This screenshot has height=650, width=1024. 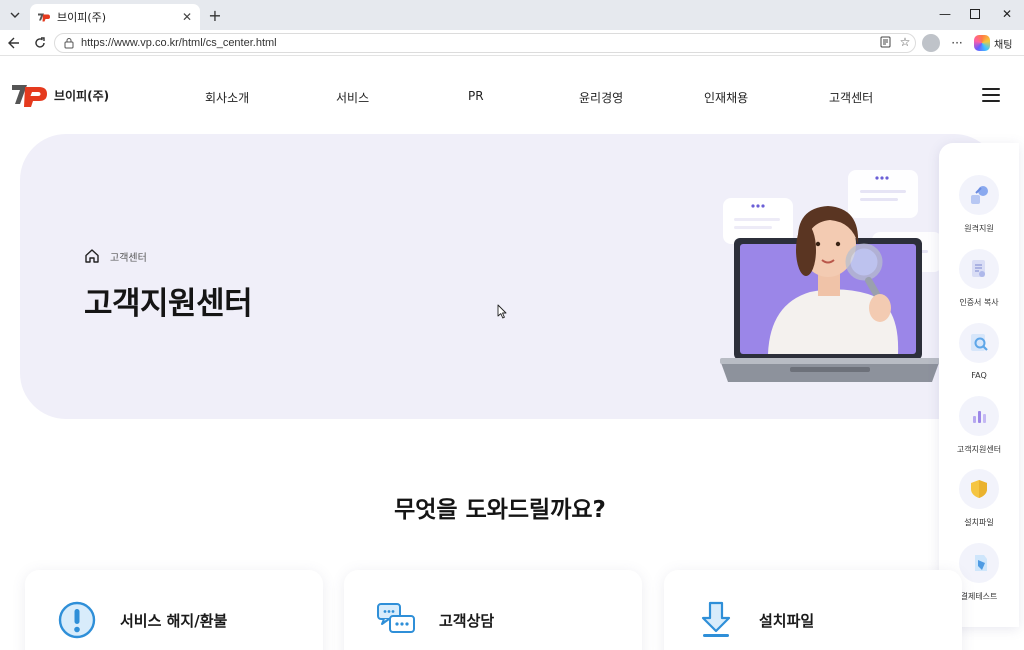 What do you see at coordinates (92, 256) in the screenshot?
I see `home-icon` at bounding box center [92, 256].